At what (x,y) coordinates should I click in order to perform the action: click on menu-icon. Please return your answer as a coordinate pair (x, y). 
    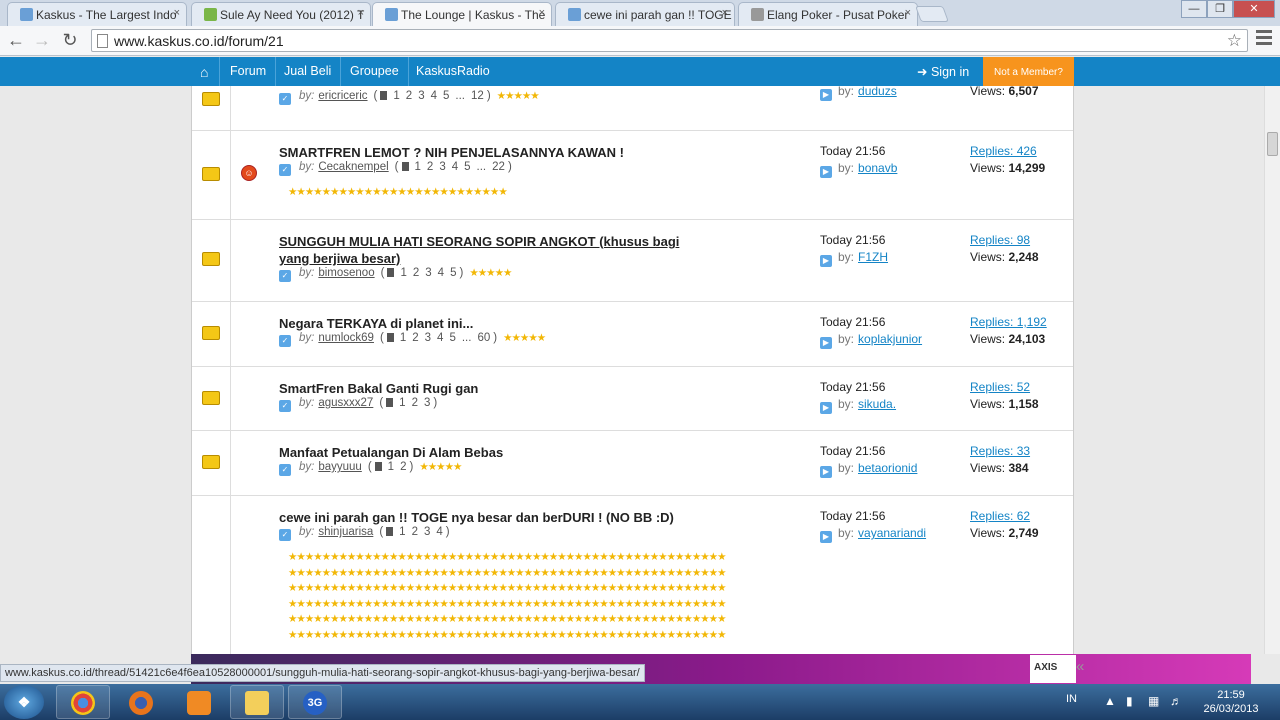
    Looking at the image, I should click on (1264, 39).